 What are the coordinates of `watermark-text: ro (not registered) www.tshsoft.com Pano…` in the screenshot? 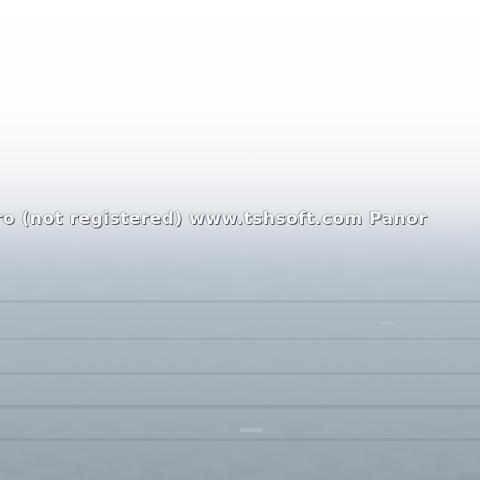 It's located at (214, 219).